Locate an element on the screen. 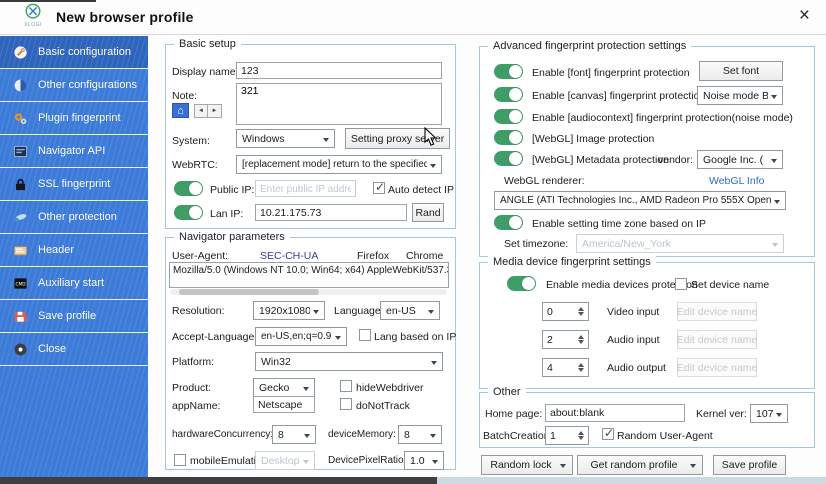 The height and width of the screenshot is (484, 826). close-icon: × is located at coordinates (804, 16).